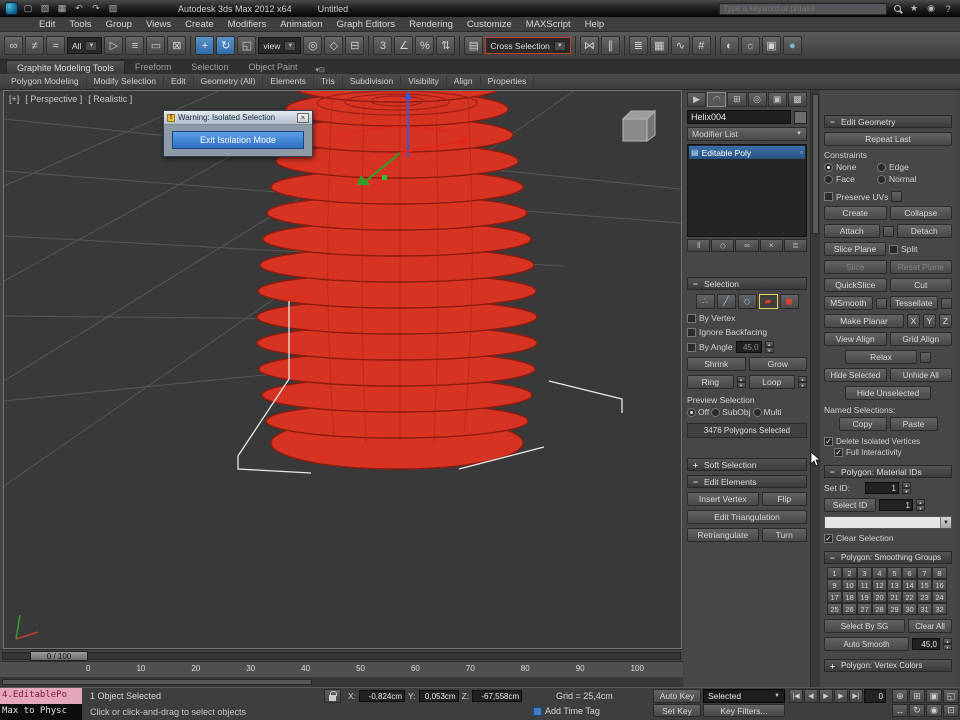 This screenshot has height=720, width=960. I want to click on macro-recorder-line: 4.EditablePo, so click(41, 696).